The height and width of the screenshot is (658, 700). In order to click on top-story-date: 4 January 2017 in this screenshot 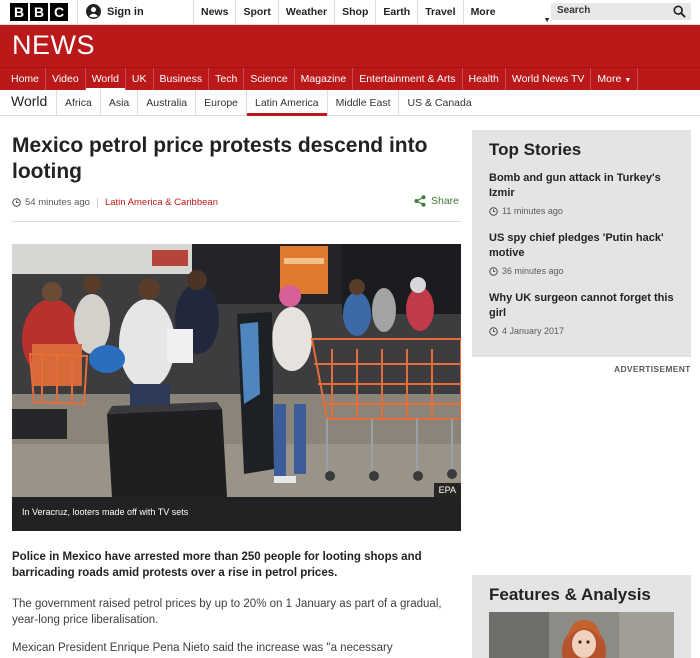, I will do `click(584, 331)`.